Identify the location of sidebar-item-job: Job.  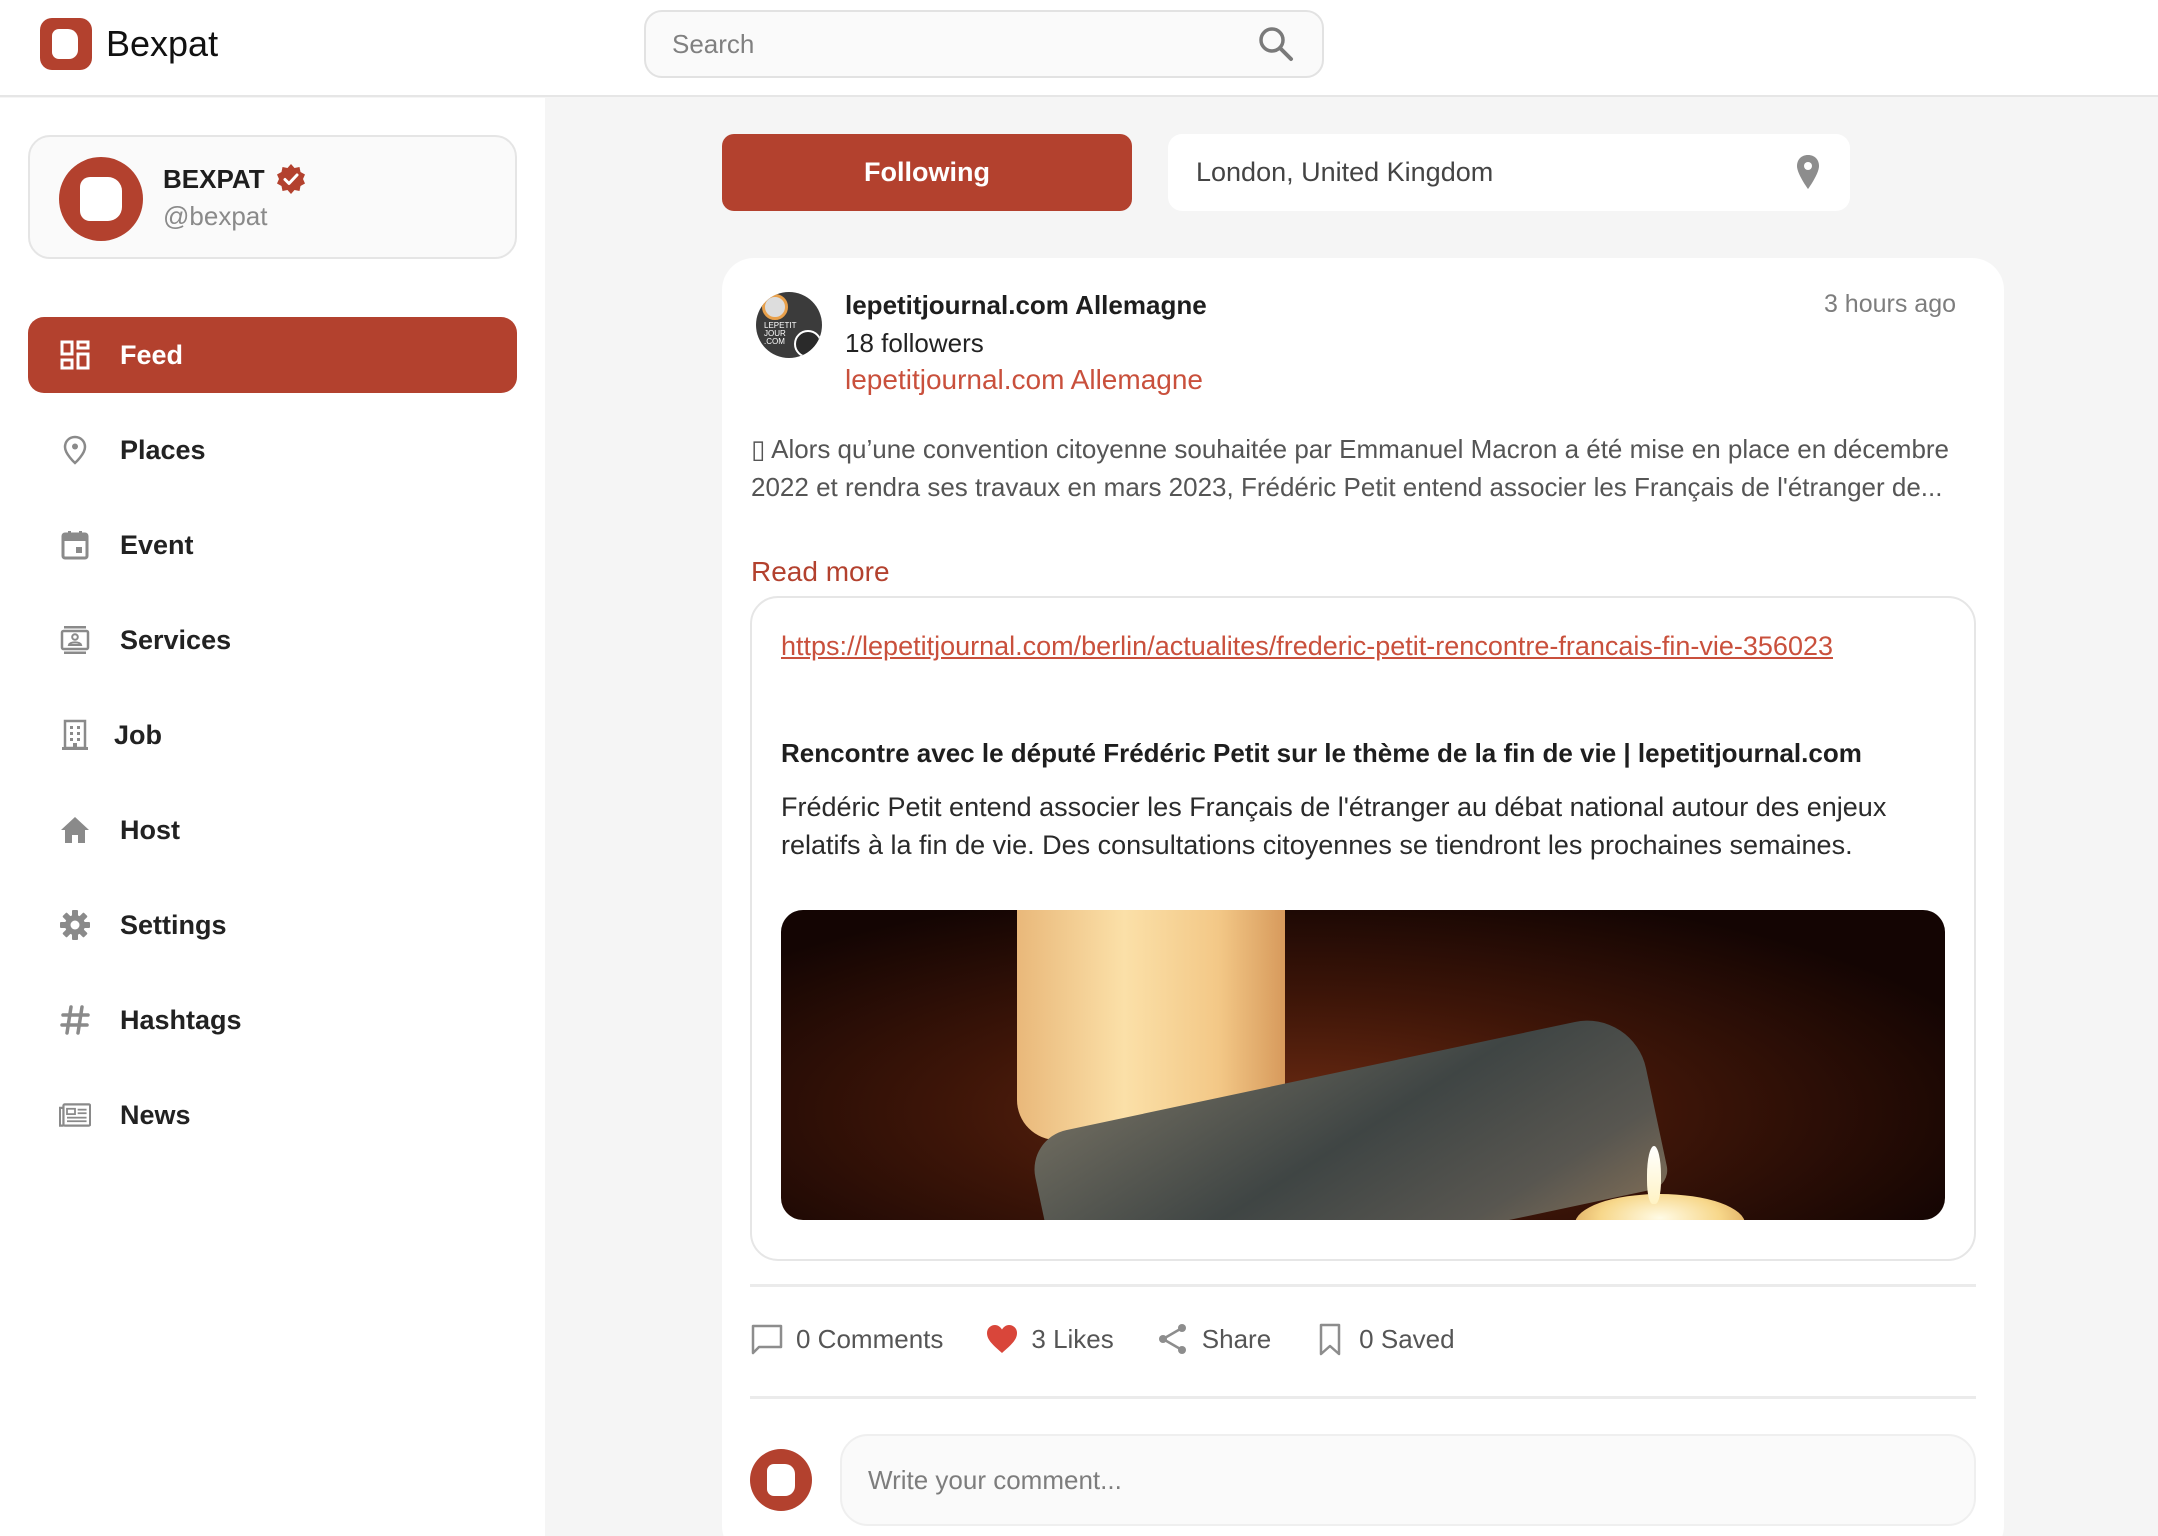
(272, 735).